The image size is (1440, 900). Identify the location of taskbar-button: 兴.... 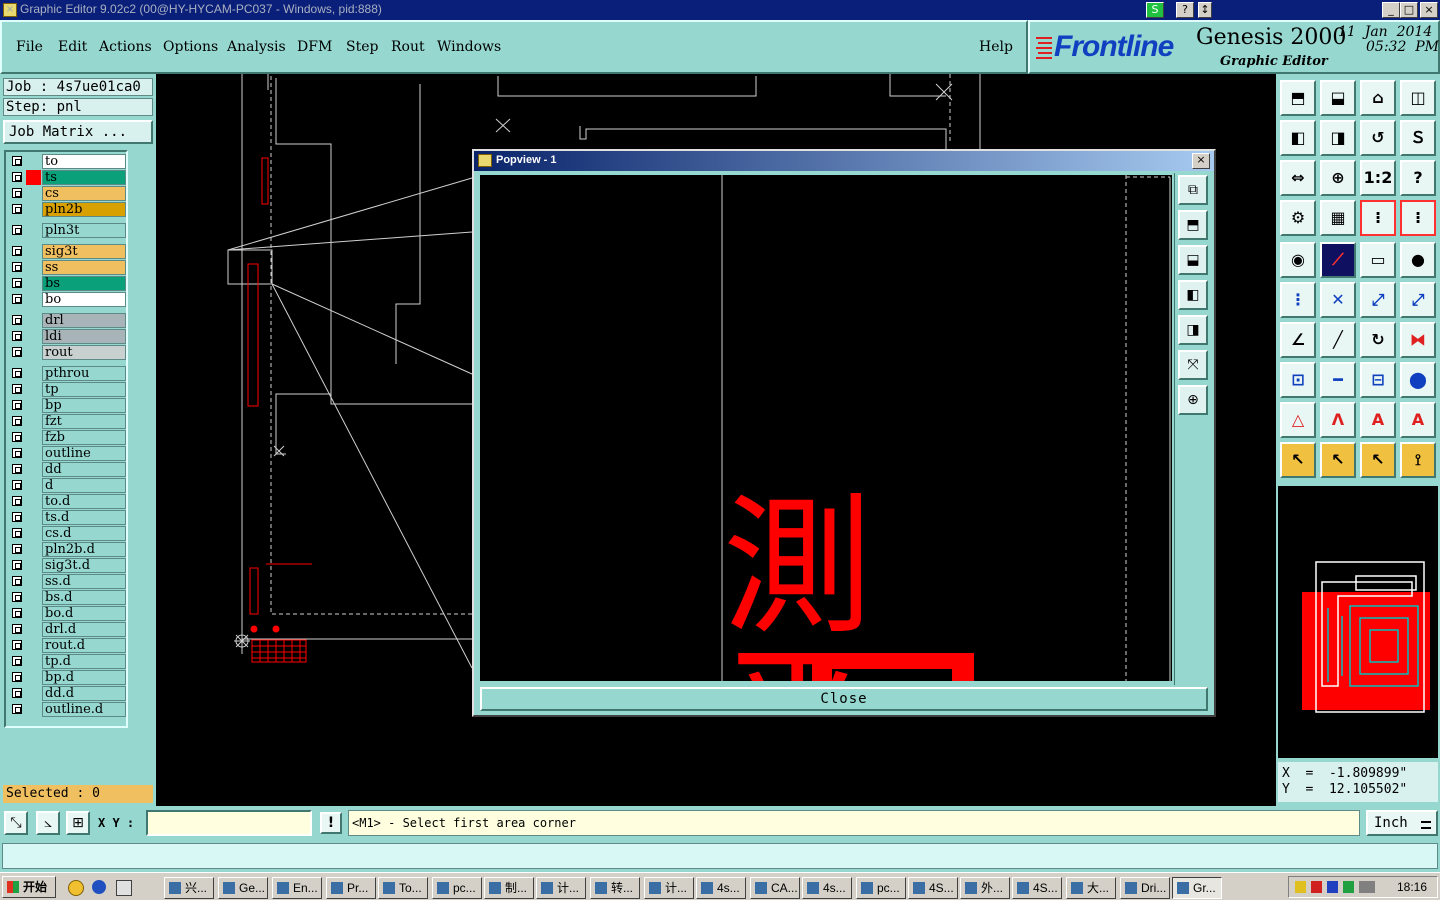
(189, 888).